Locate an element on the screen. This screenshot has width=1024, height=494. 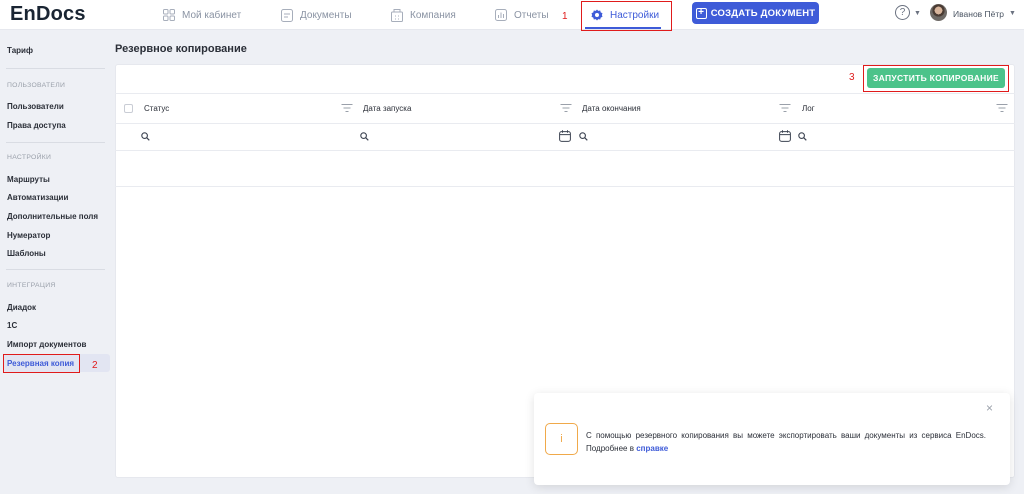
sidebar-item-templates: Шаблоны is located at coordinates (26, 253).